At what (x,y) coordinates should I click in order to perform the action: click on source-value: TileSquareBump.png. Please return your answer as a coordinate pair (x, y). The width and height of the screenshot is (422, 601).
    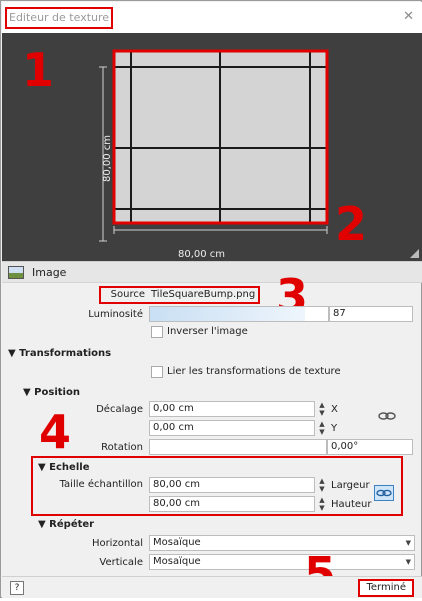
    Looking at the image, I should click on (203, 294).